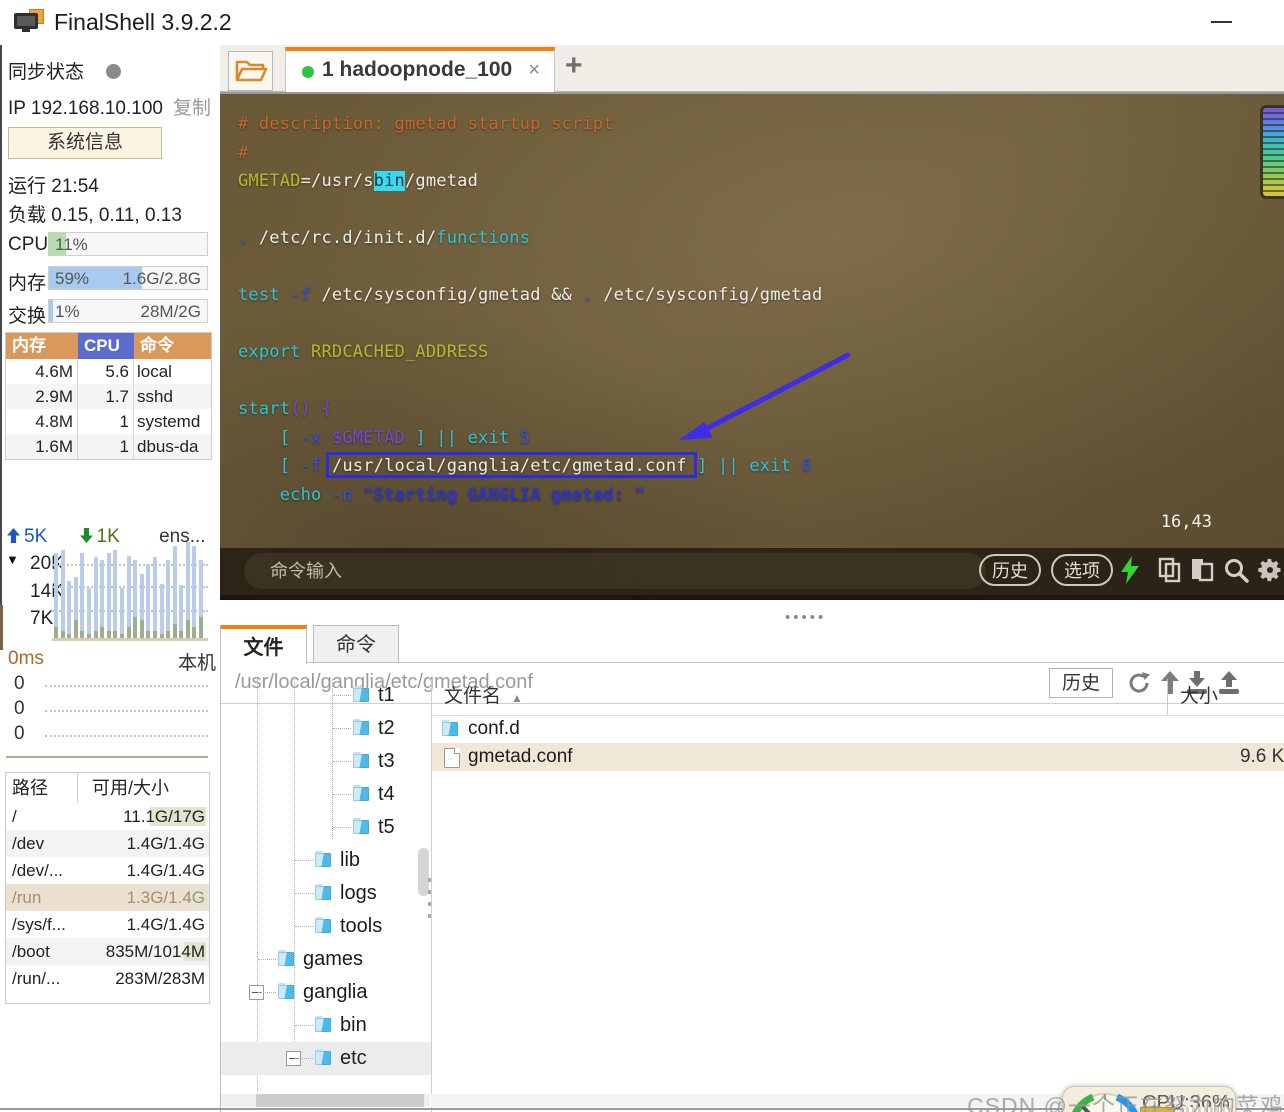 This screenshot has width=1284, height=1112. What do you see at coordinates (19, 733) in the screenshot?
I see `ping-value: 0` at bounding box center [19, 733].